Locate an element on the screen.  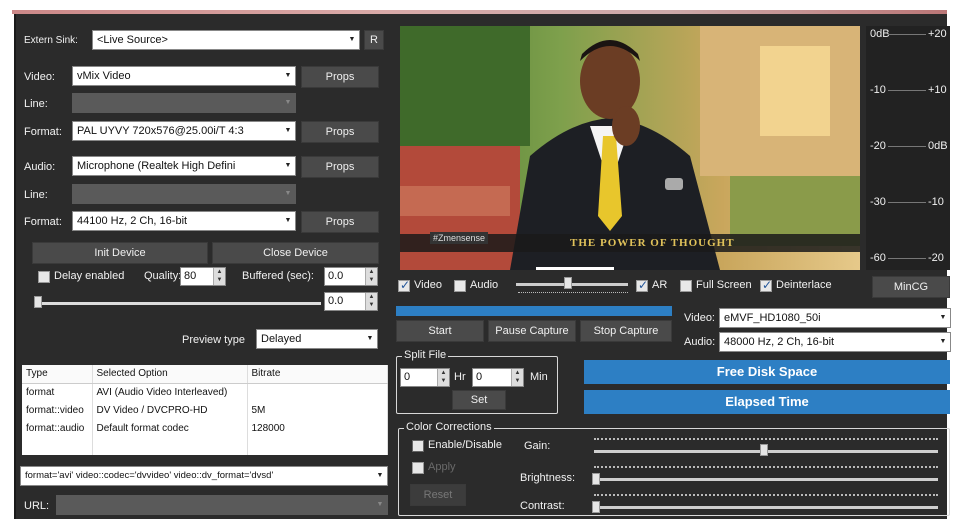
column-header-option: Selected Option is located at coordinates (170, 374).